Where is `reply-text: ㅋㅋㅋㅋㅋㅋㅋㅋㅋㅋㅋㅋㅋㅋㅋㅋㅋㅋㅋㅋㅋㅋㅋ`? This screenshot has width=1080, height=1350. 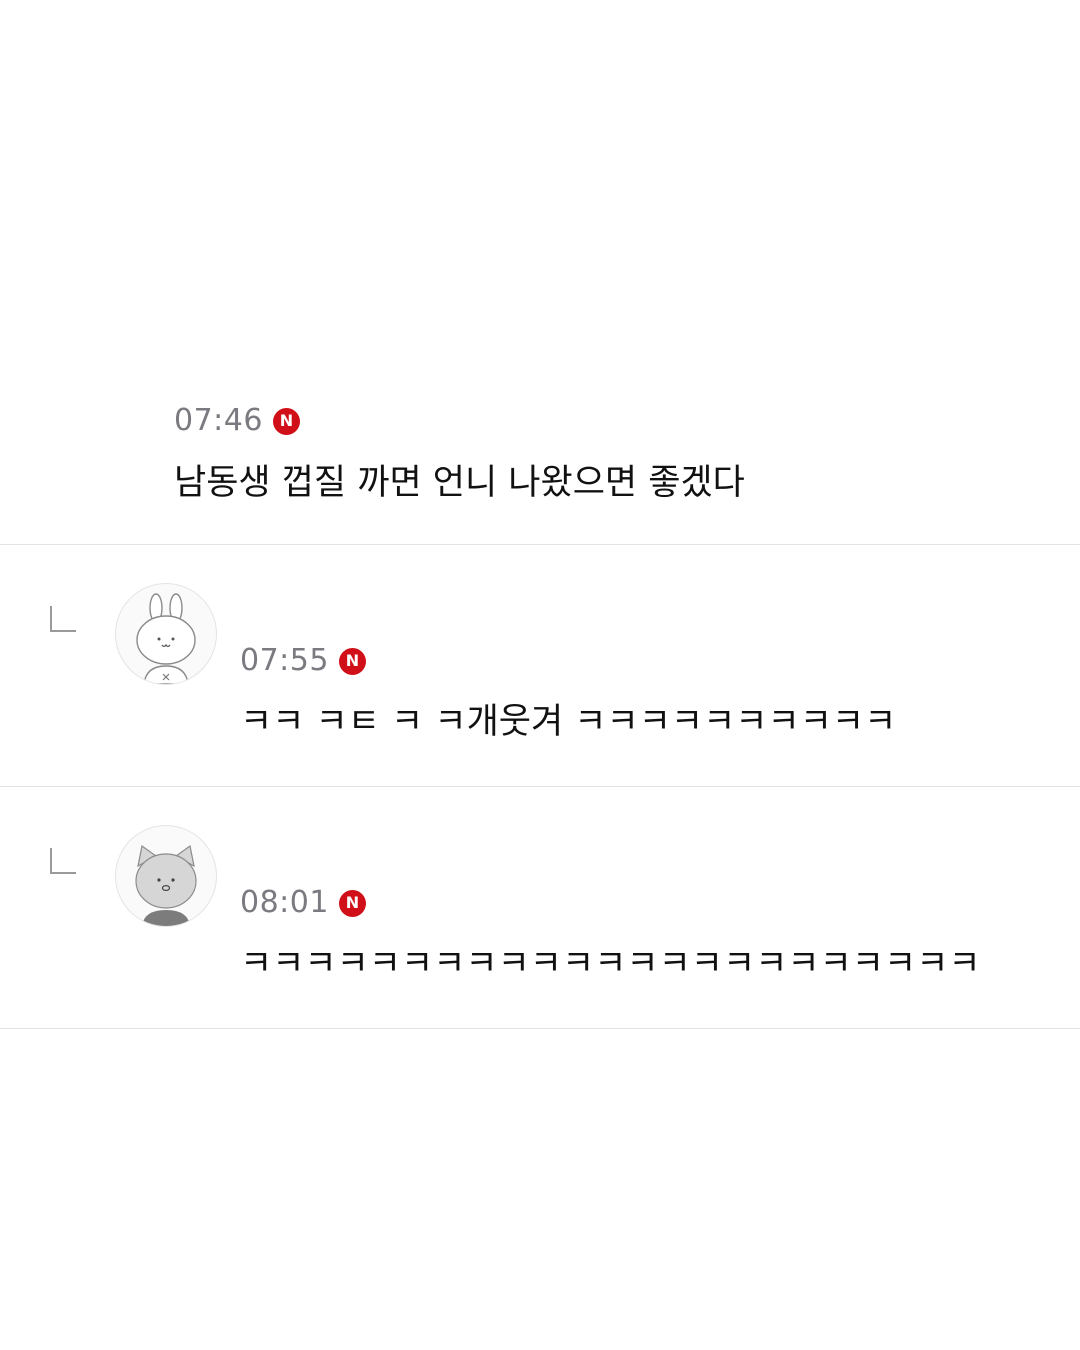 reply-text: ㅋㅋㅋㅋㅋㅋㅋㅋㅋㅋㅋㅋㅋㅋㅋㅋㅋㅋㅋㅋㅋㅋㅋ is located at coordinates (610, 964).